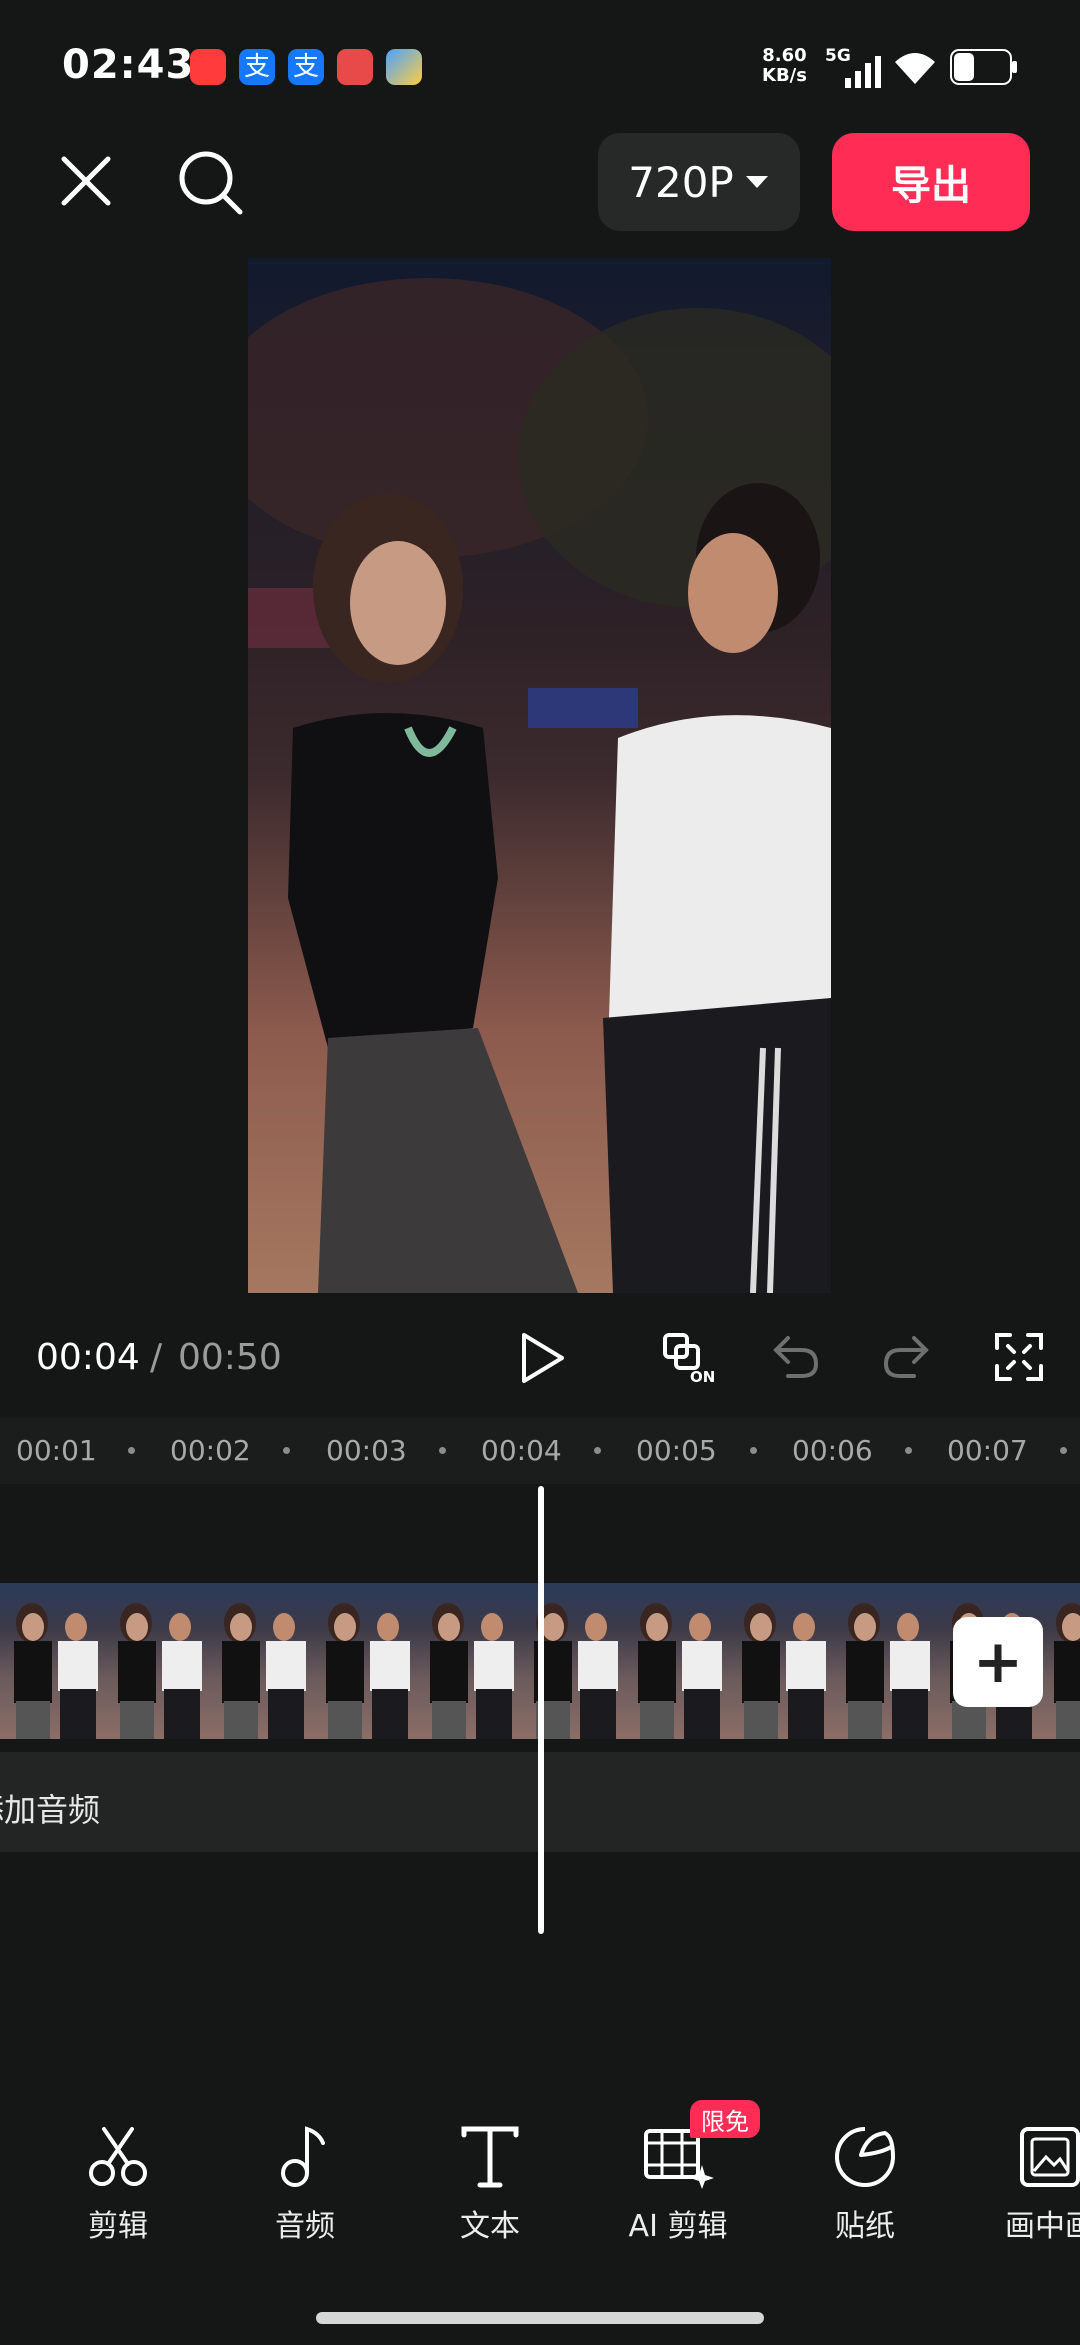  Describe the element at coordinates (56, 1450) in the screenshot. I see `ruler-tick: 00:01` at that location.